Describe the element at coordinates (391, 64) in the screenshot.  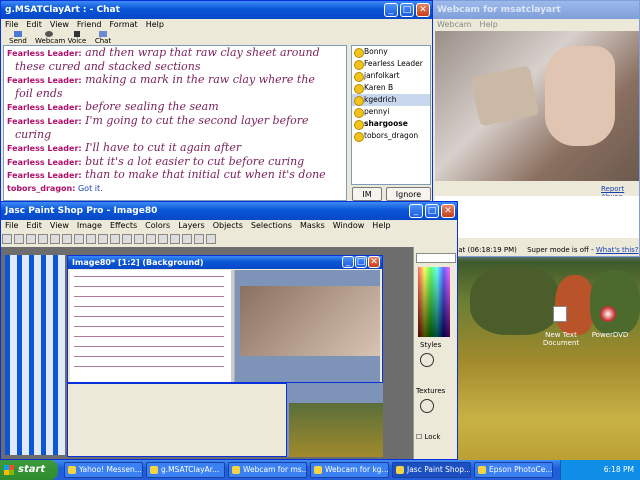
I see `participant-item: Fearless Leader` at that location.